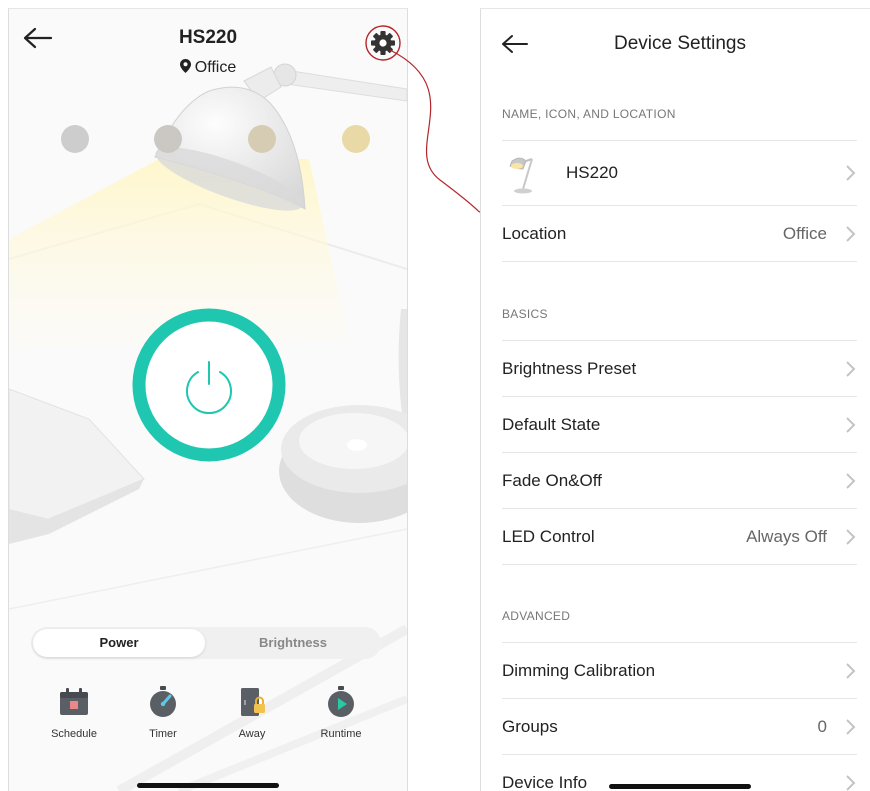 This screenshot has width=870, height=791. Describe the element at coordinates (208, 37) in the screenshot. I see `device-name-title: HS220` at that location.